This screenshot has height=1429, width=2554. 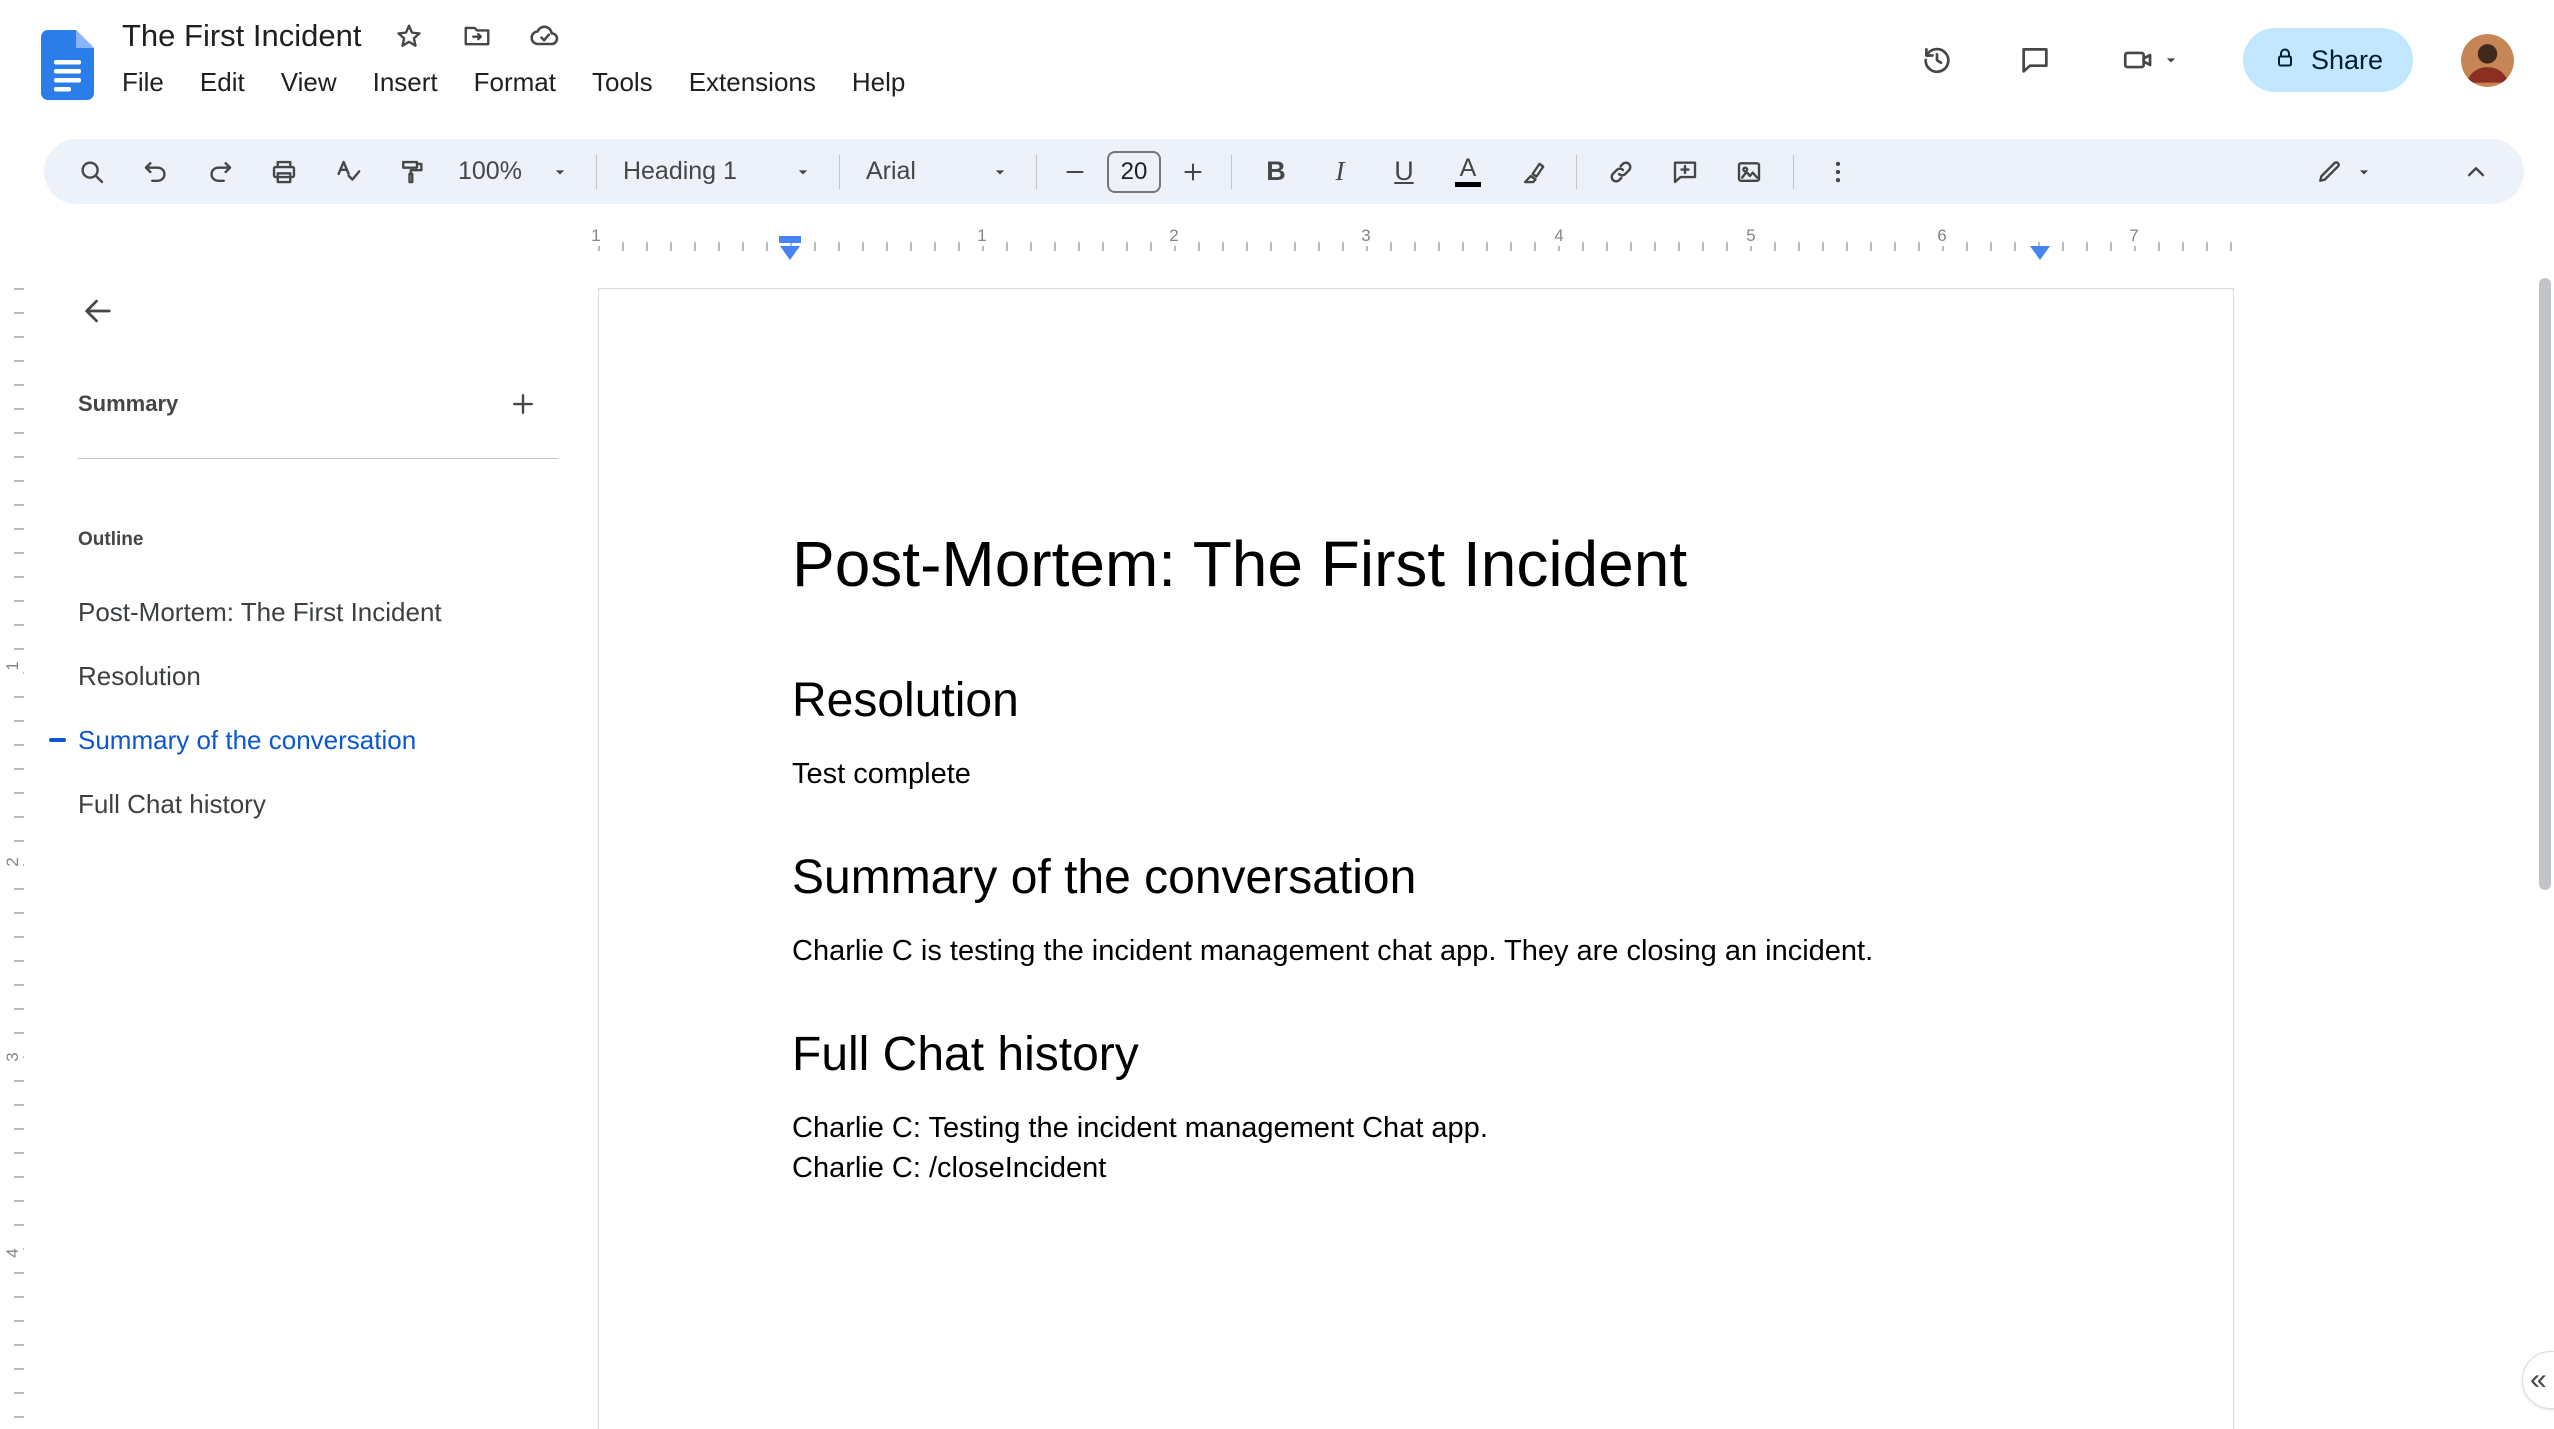 What do you see at coordinates (284, 172) in the screenshot?
I see `print-icon` at bounding box center [284, 172].